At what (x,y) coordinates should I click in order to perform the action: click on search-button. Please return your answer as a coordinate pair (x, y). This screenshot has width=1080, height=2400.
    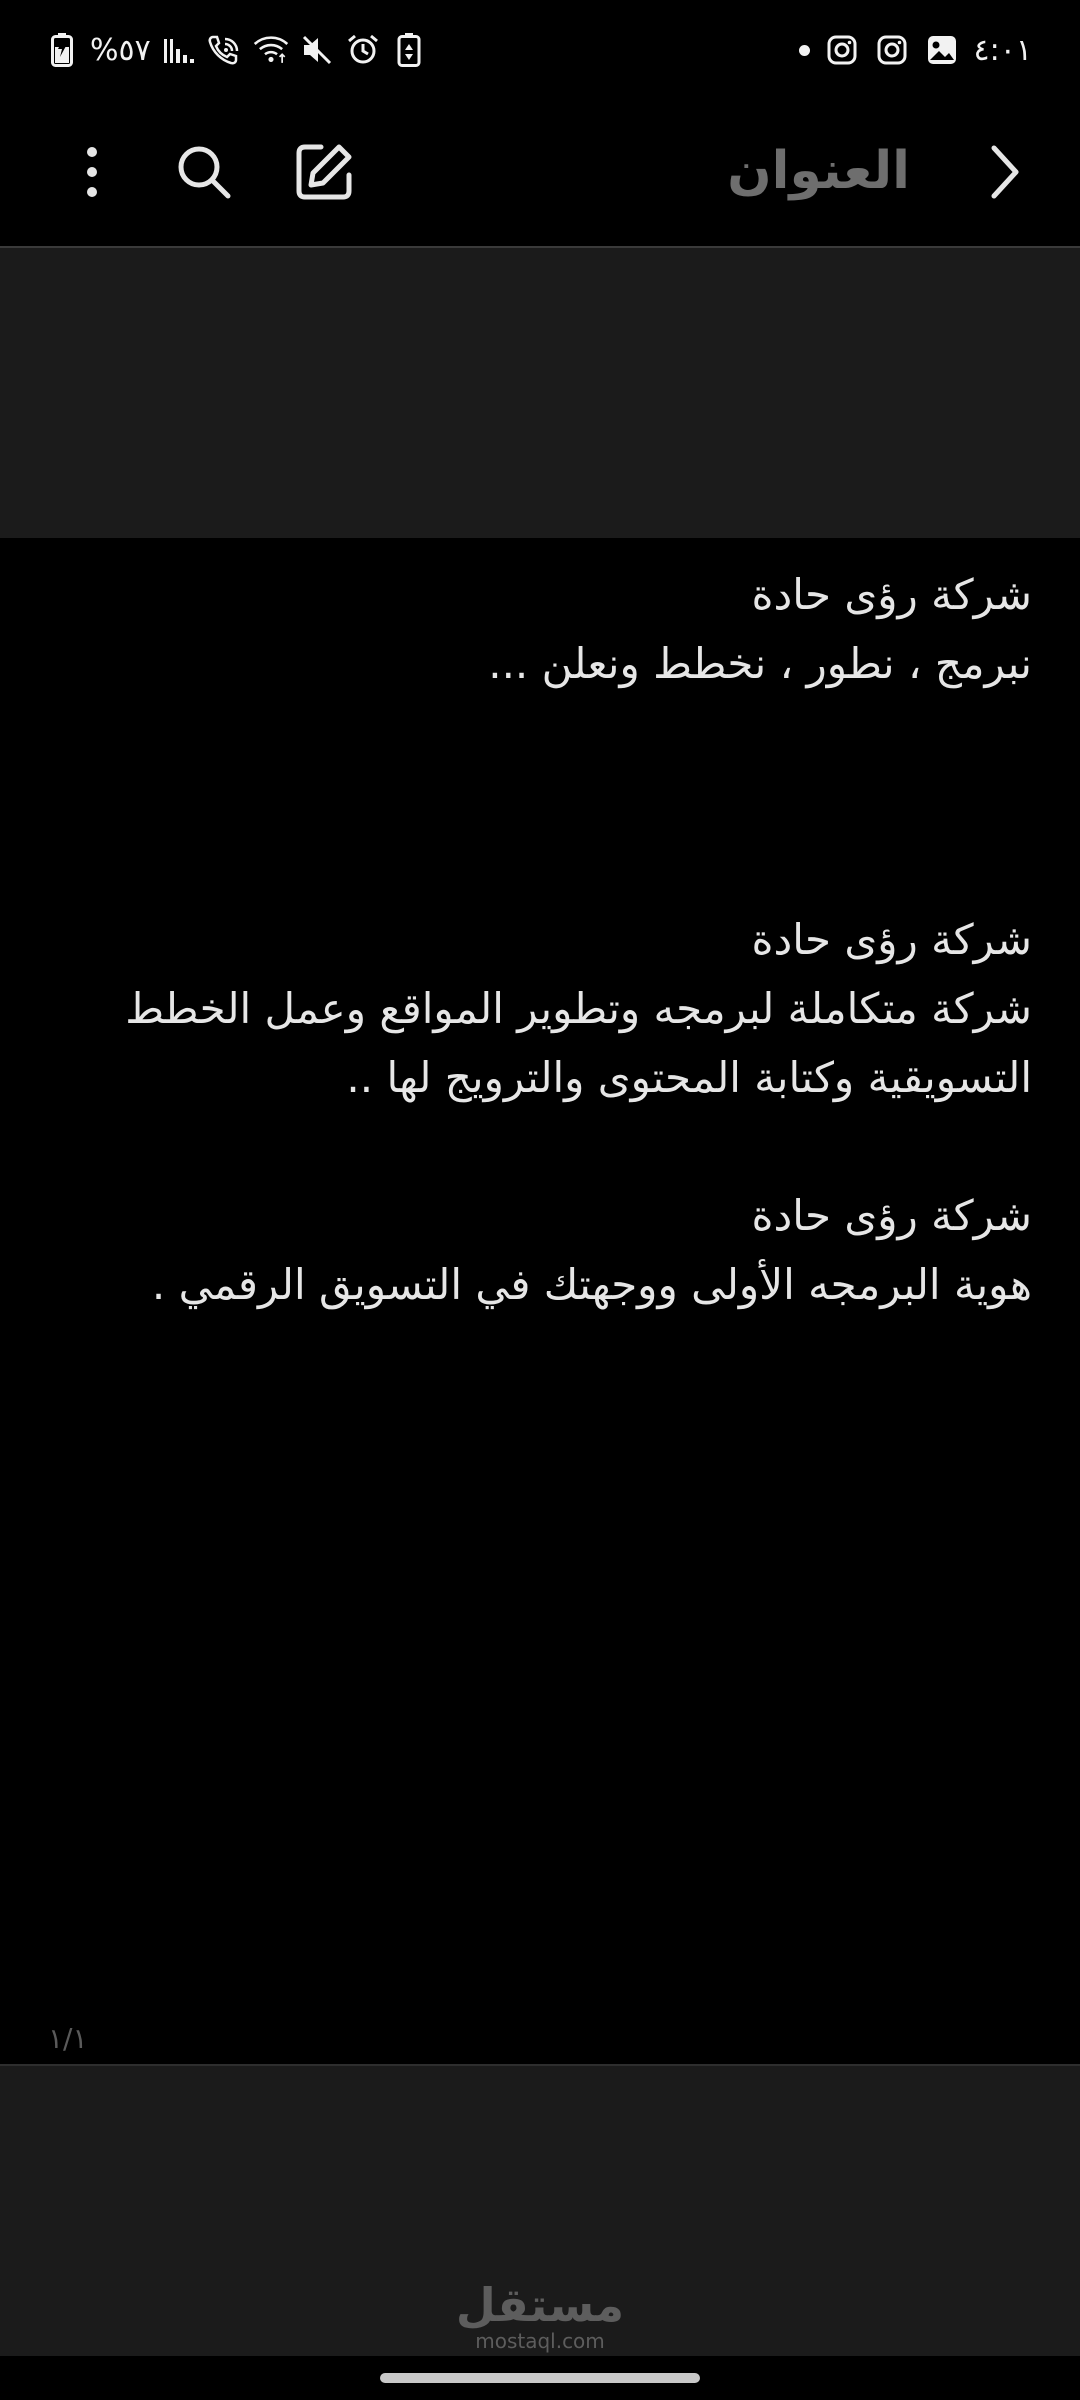
    Looking at the image, I should click on (204, 172).